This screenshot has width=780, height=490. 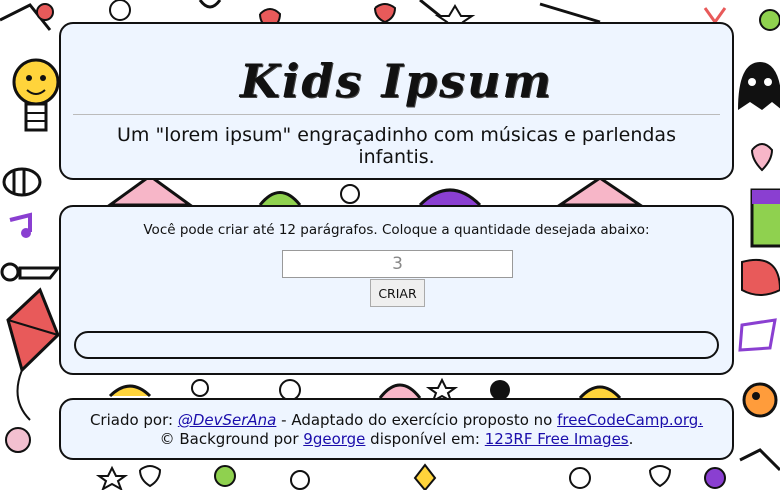 What do you see at coordinates (231, 439) in the screenshot?
I see `background-credit-label: © Background por` at bounding box center [231, 439].